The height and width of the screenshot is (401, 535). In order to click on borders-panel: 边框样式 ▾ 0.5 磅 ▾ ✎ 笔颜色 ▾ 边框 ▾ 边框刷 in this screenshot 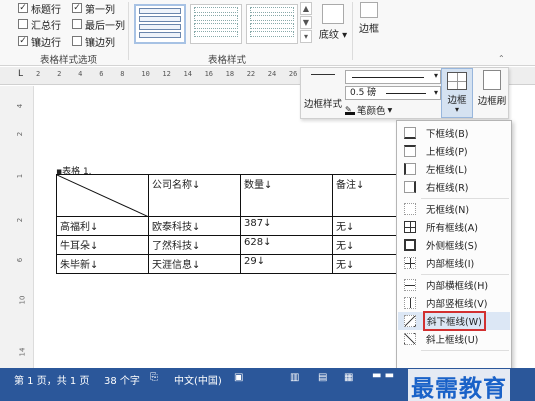, I will do `click(404, 93)`.